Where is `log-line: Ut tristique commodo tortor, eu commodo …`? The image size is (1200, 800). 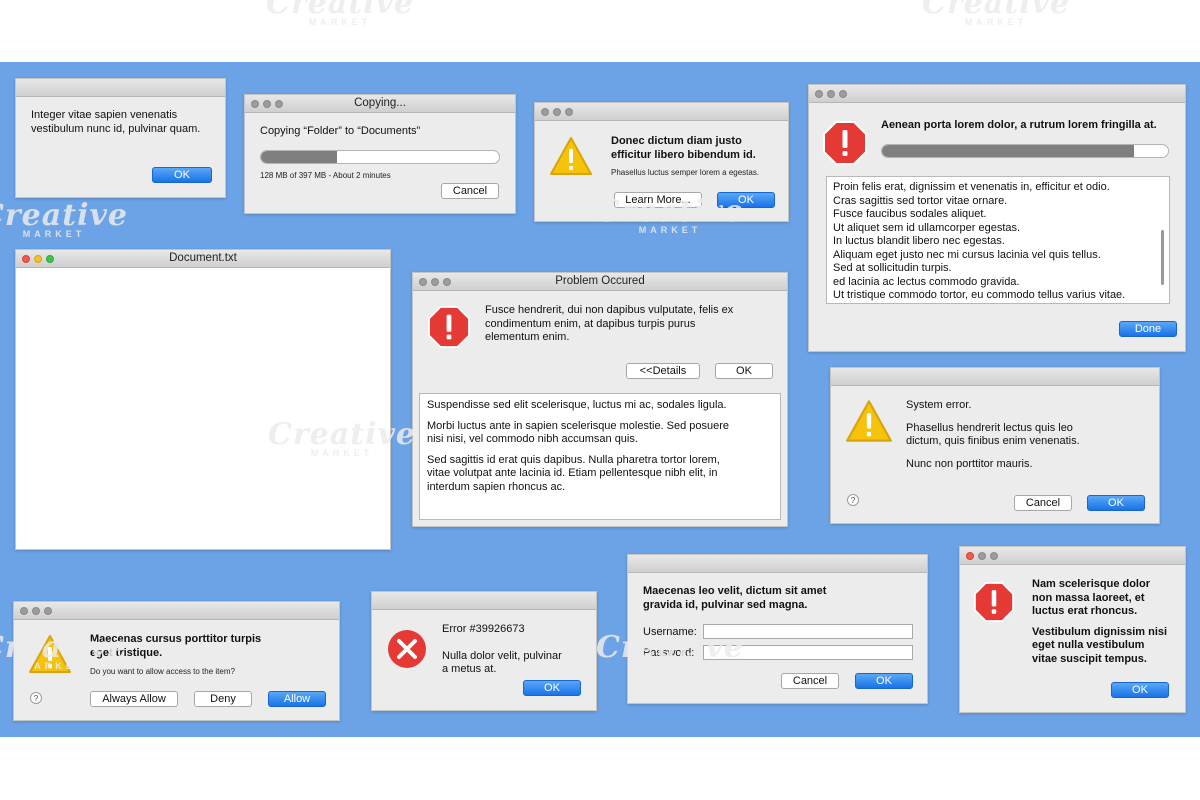 log-line: Ut tristique commodo tortor, eu commodo … is located at coordinates (979, 295).